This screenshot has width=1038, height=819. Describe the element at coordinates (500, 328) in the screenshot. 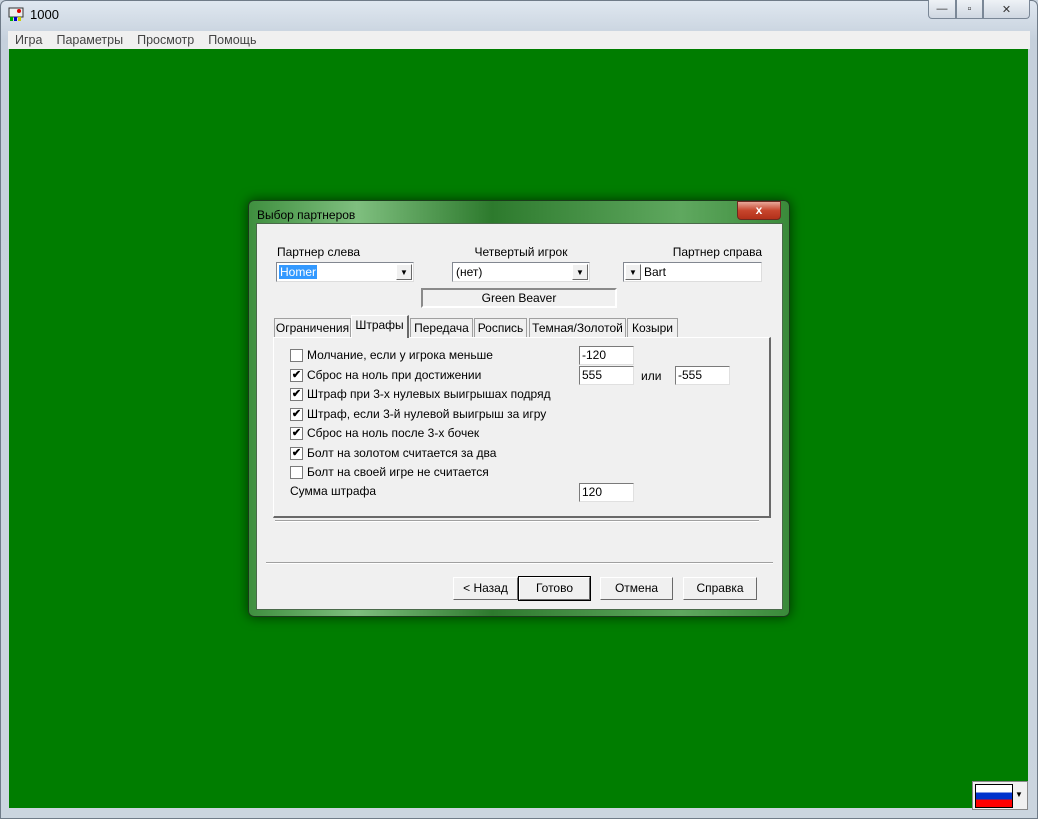

I see `tab-scoring: Роспись` at that location.